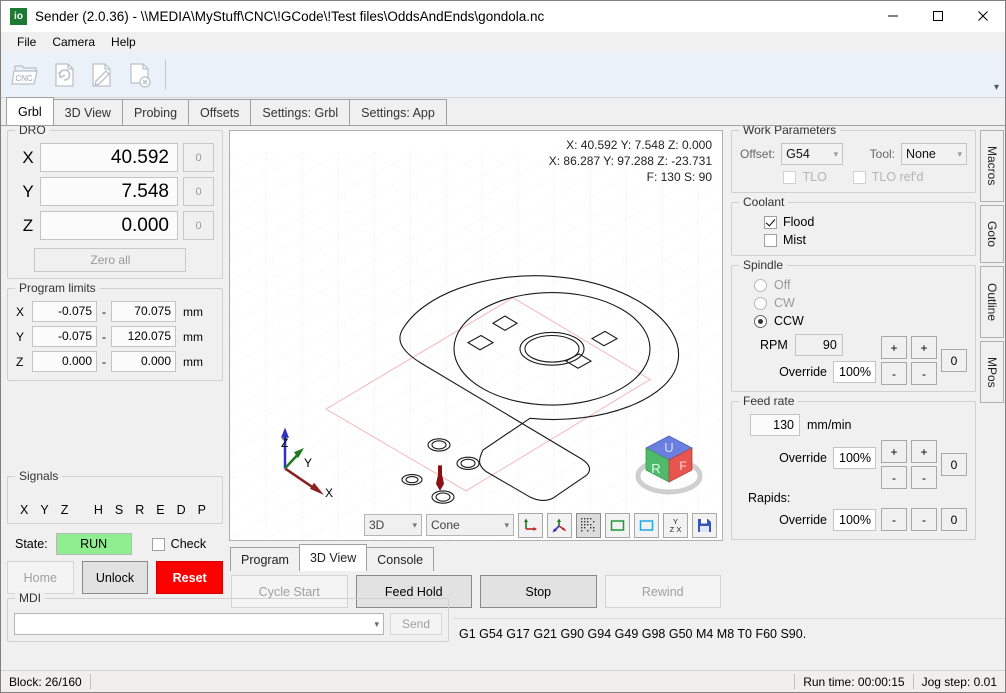 This screenshot has width=1006, height=693. Describe the element at coordinates (559, 525) in the screenshot. I see `work-origin-axes-icon` at that location.